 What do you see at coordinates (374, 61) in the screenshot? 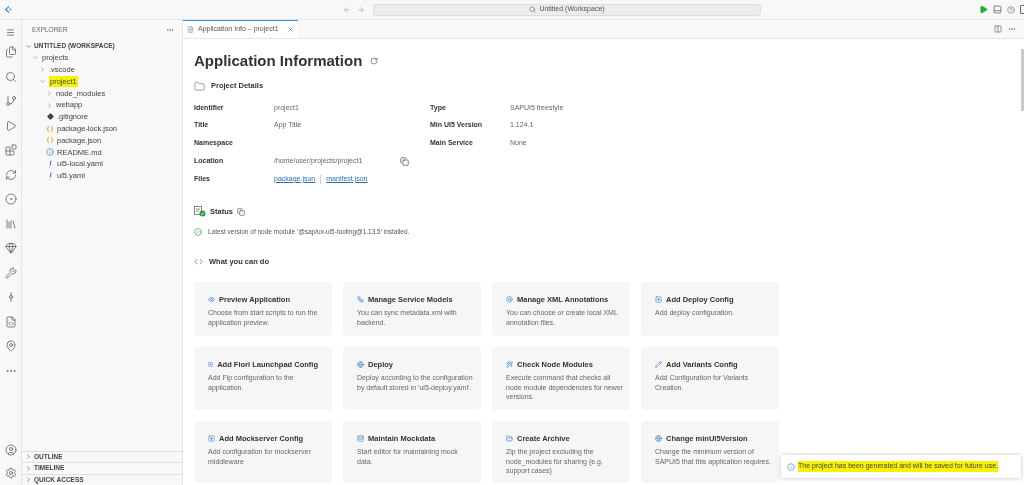
I see `refresh-icon` at bounding box center [374, 61].